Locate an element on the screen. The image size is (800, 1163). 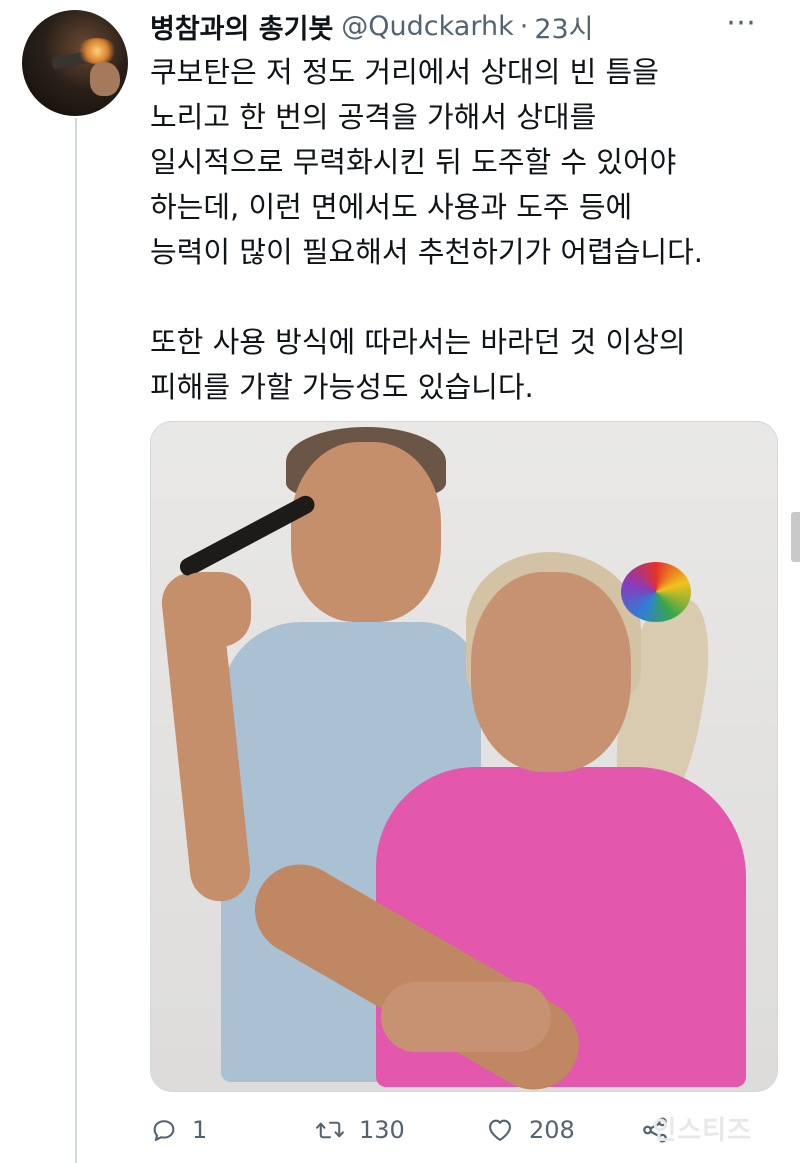
tweet-header: 병참과의 총기봇 @Qudckarhk · 23시 ⋯ is located at coordinates (465, 26).